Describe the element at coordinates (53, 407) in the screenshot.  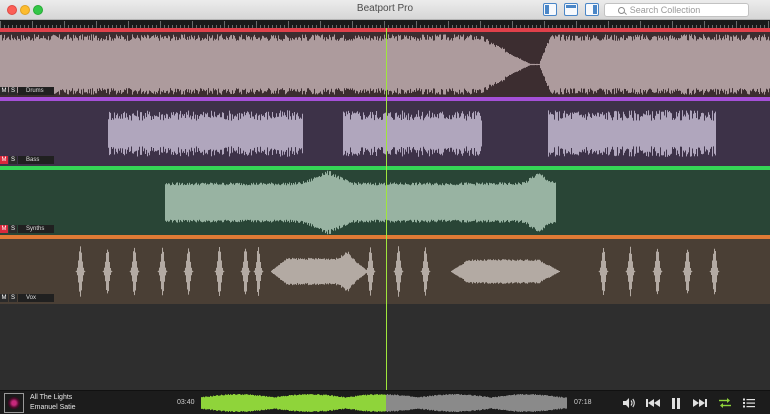
I see `now-playing-artist: Emanuel Satie` at that location.